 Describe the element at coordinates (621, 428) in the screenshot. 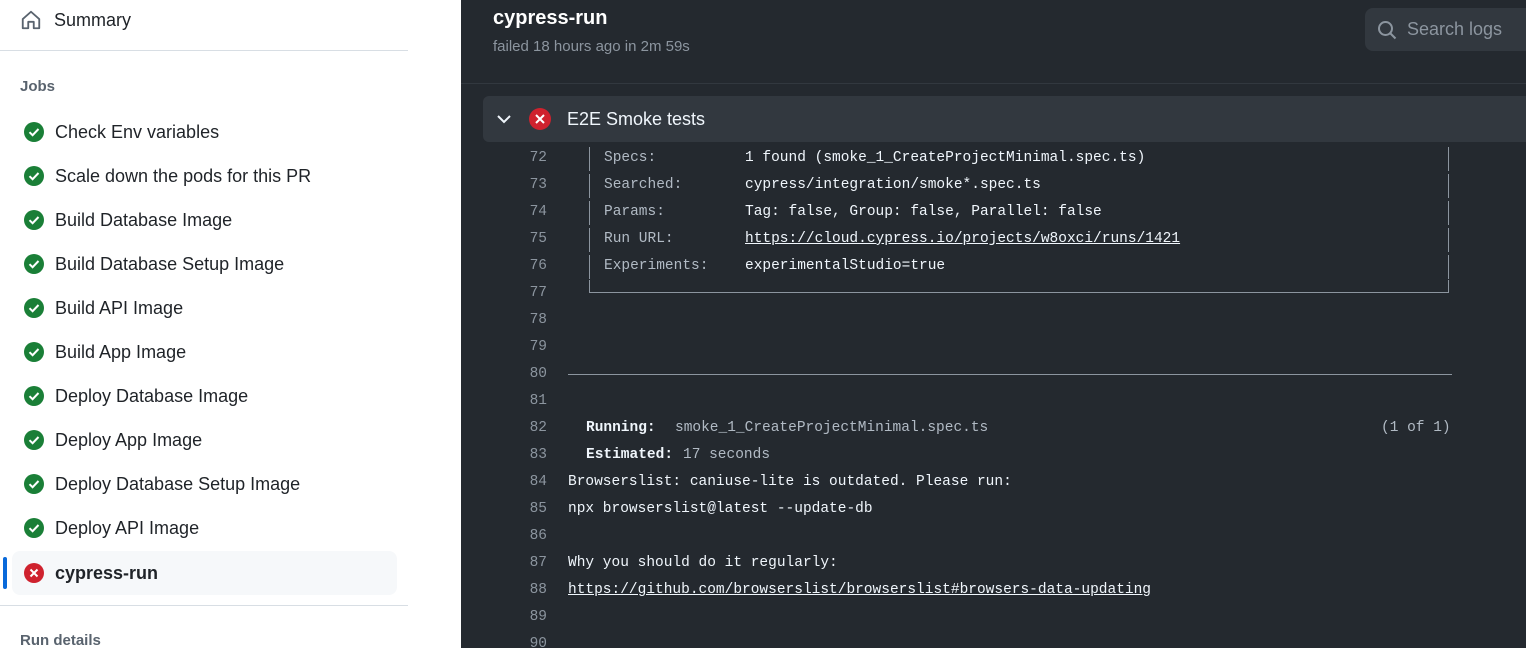

I see `log-key: Running:` at that location.